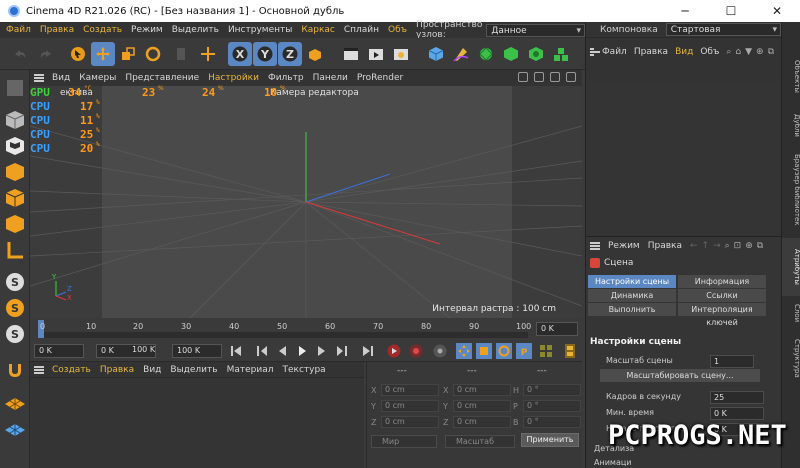 The width and height of the screenshot is (800, 468). I want to click on rot-h-field: 0 °, so click(552, 390).